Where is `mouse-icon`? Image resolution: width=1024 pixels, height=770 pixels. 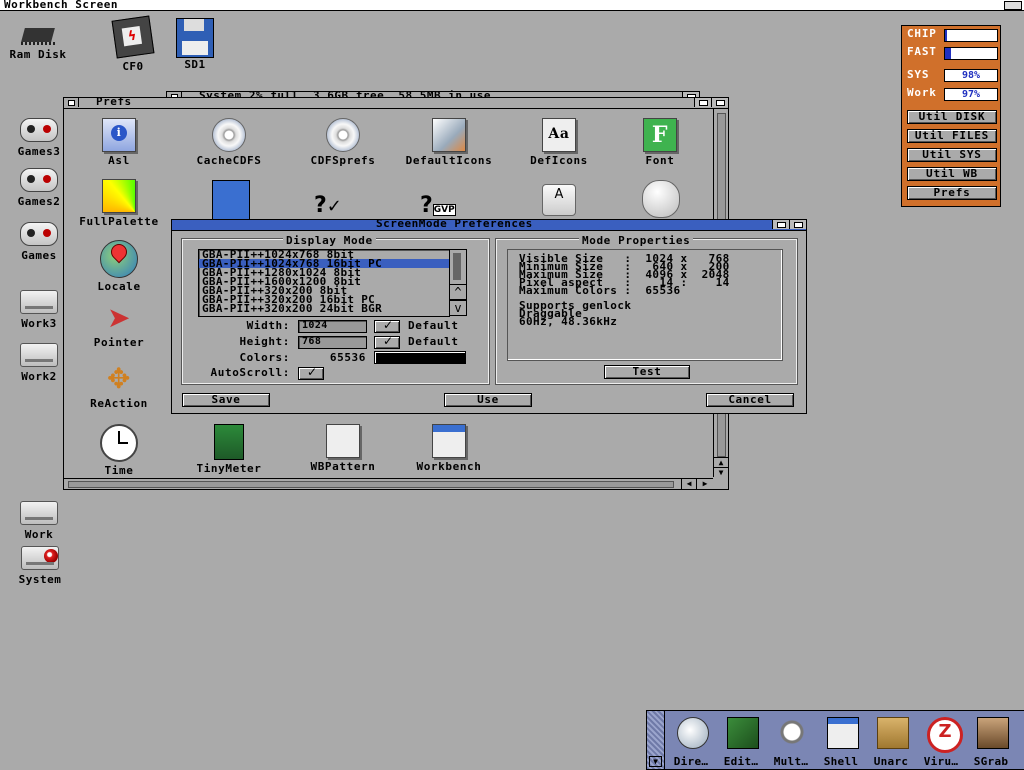
mouse-icon is located at coordinates (661, 199).